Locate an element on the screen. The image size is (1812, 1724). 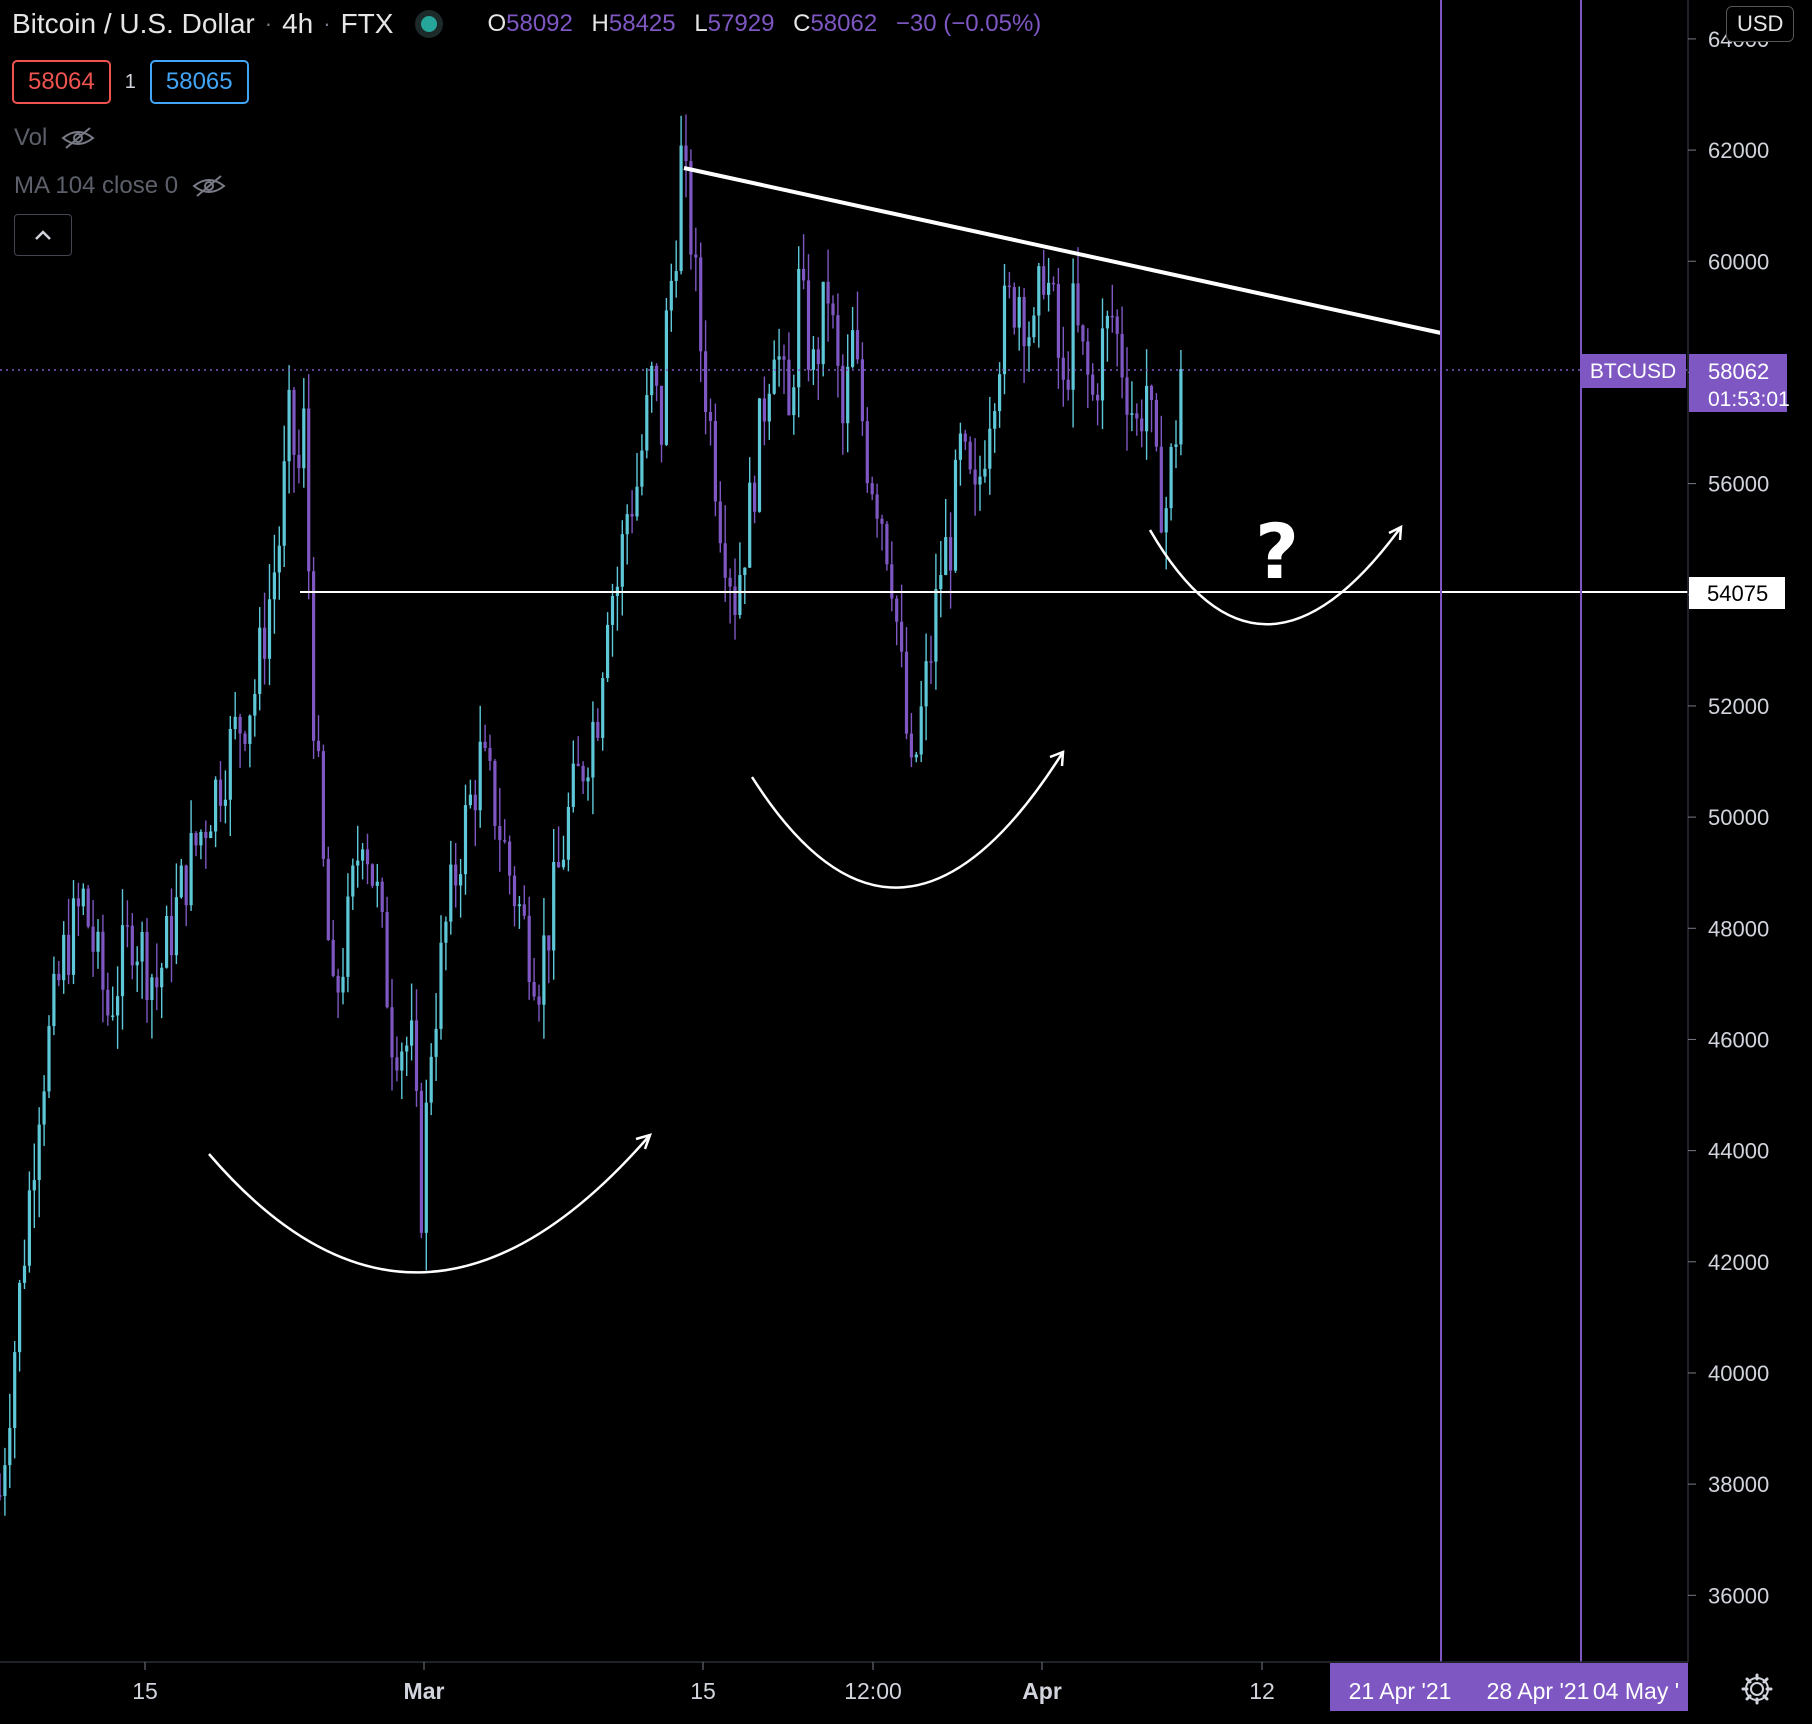
countdown-value: 01:53:01 is located at coordinates (1749, 399).